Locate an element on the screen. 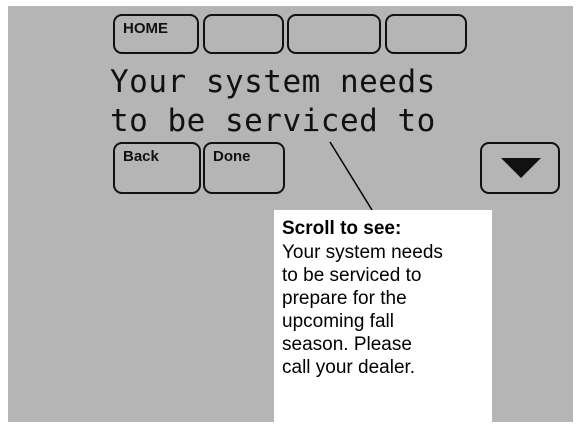 This screenshot has width=577, height=428. scroll-down-button is located at coordinates (520, 168).